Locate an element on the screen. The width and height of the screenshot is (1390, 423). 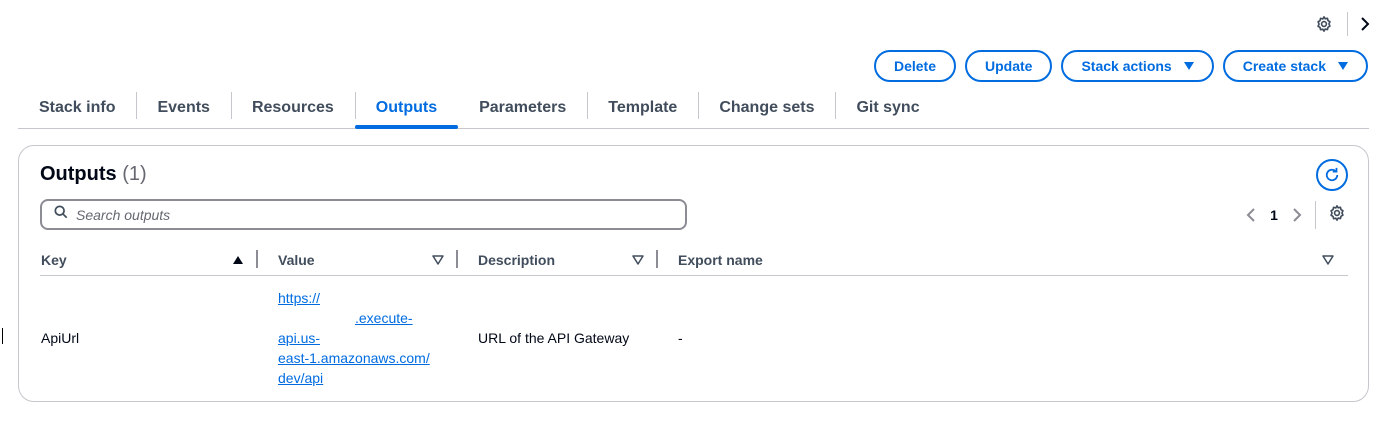
stack-actions-label: Stack actions is located at coordinates (1126, 66).